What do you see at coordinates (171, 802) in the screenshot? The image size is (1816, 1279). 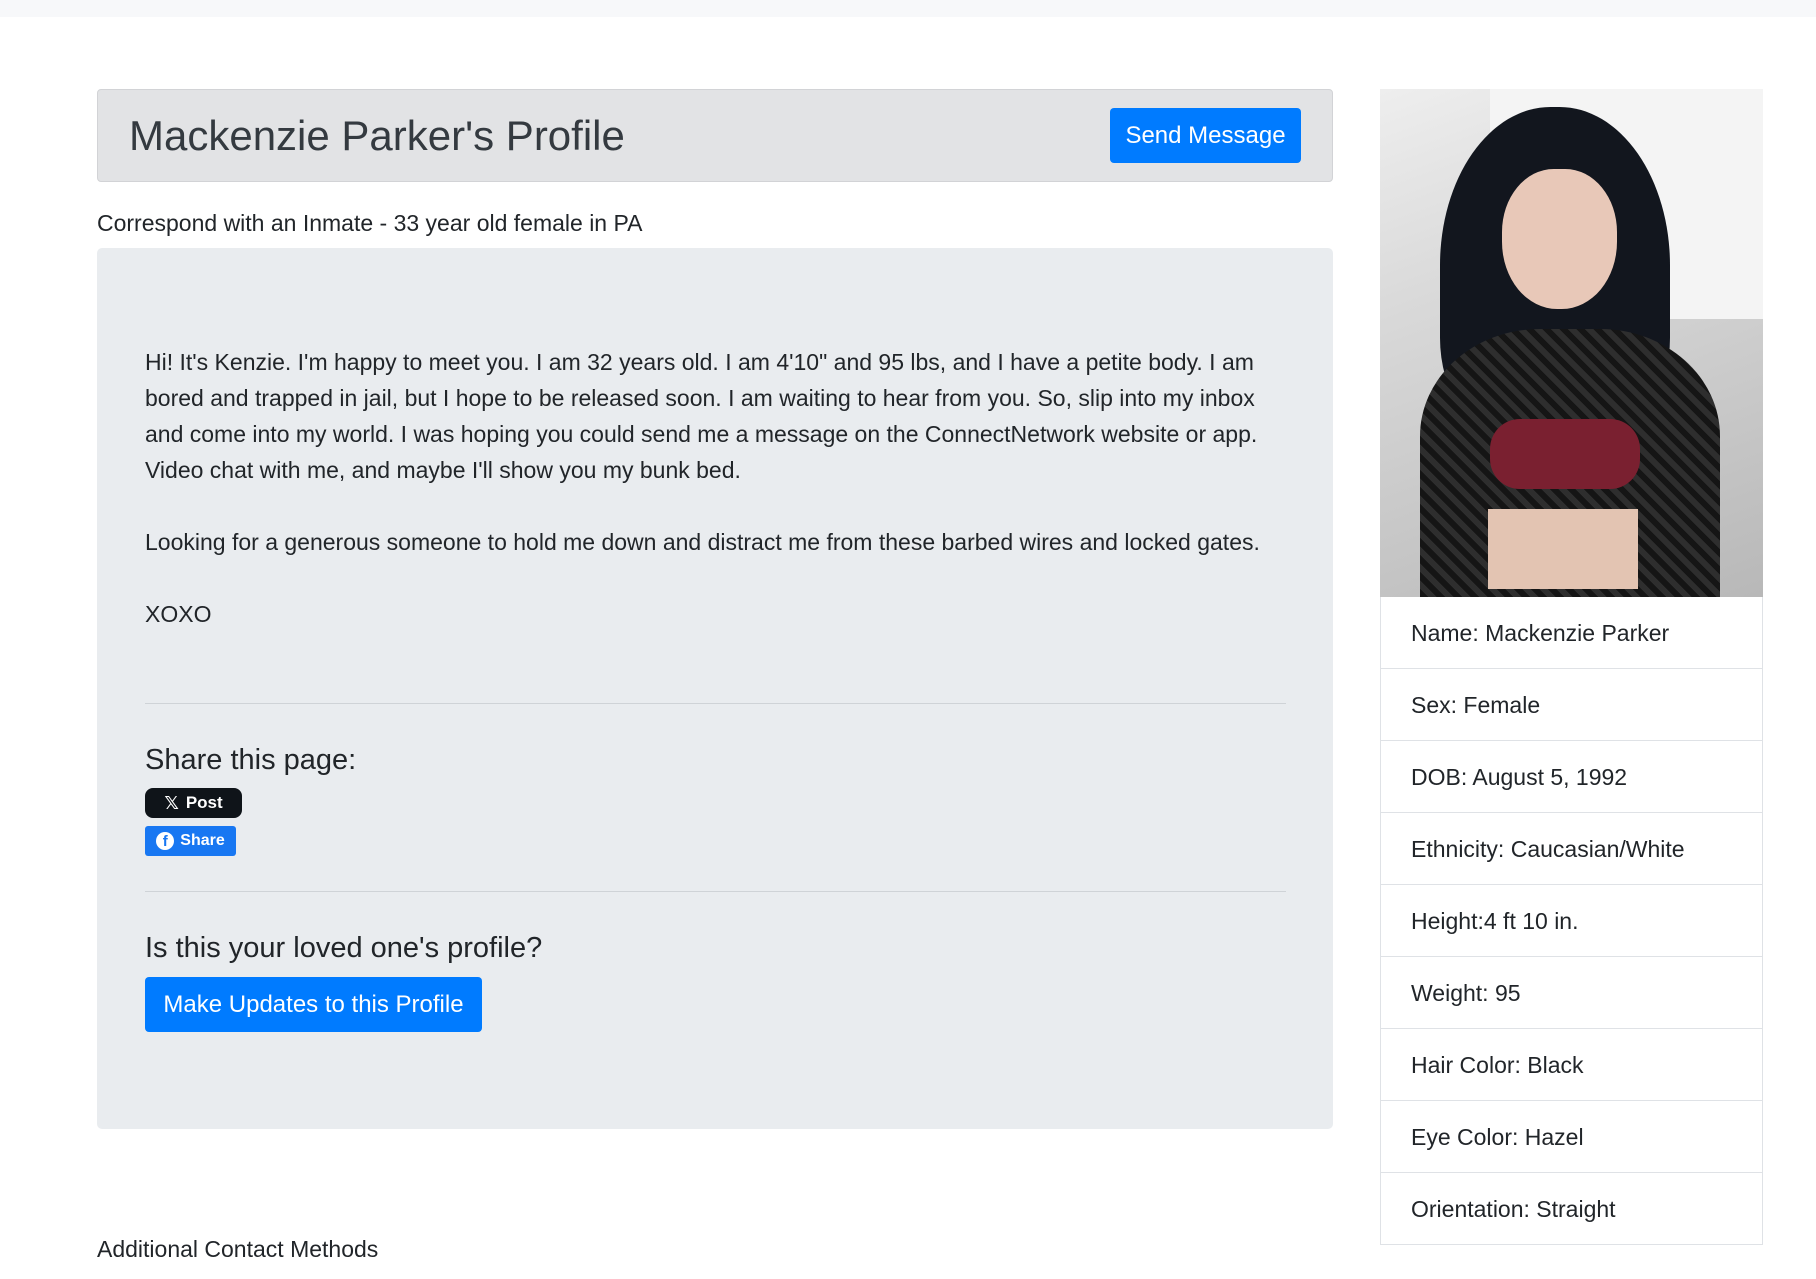 I see `x-logo-icon: 𝕏` at bounding box center [171, 802].